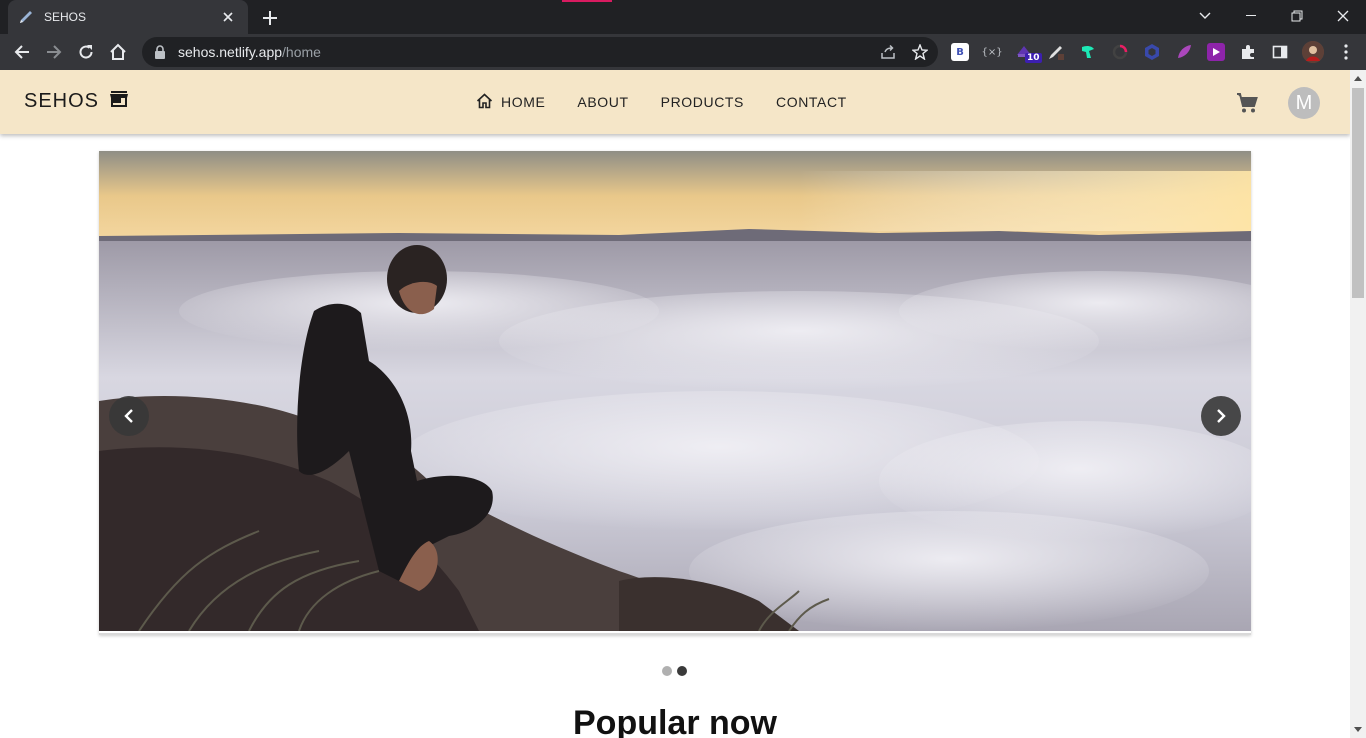  I want to click on main-nav: HOME ABOUT PRODUCTS CONTACT, so click(677, 102).